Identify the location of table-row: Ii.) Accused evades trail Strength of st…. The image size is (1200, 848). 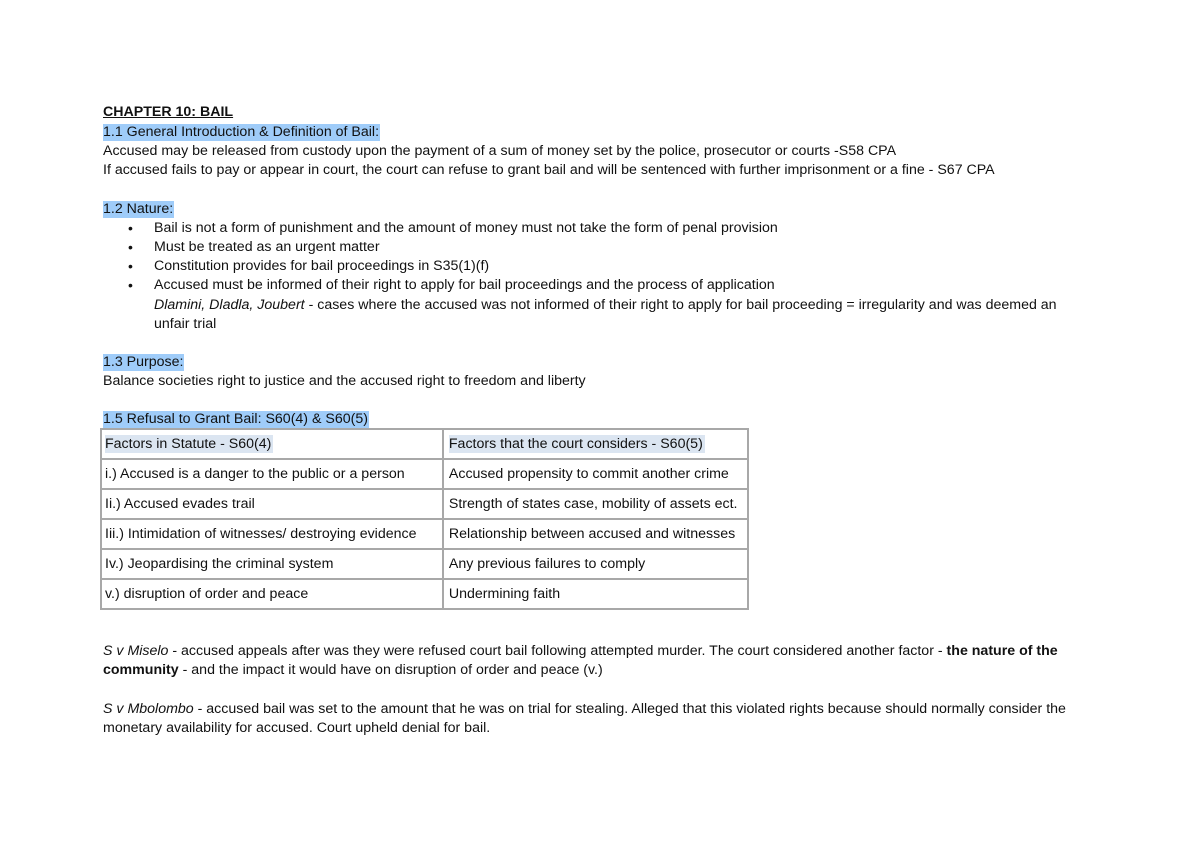
(425, 504).